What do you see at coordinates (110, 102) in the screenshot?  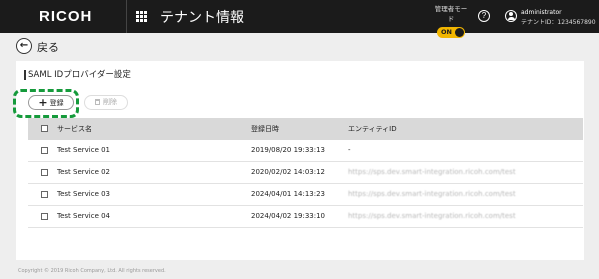 I see `delete-label: 削除` at bounding box center [110, 102].